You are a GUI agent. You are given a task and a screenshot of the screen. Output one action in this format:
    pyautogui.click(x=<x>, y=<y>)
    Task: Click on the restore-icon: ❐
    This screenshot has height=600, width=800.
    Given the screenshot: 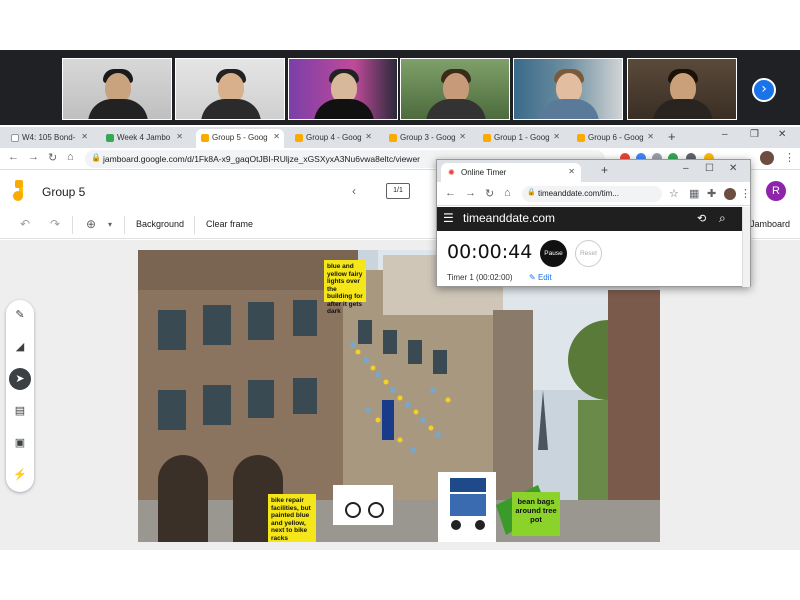 What is the action you would take?
    pyautogui.click(x=754, y=134)
    